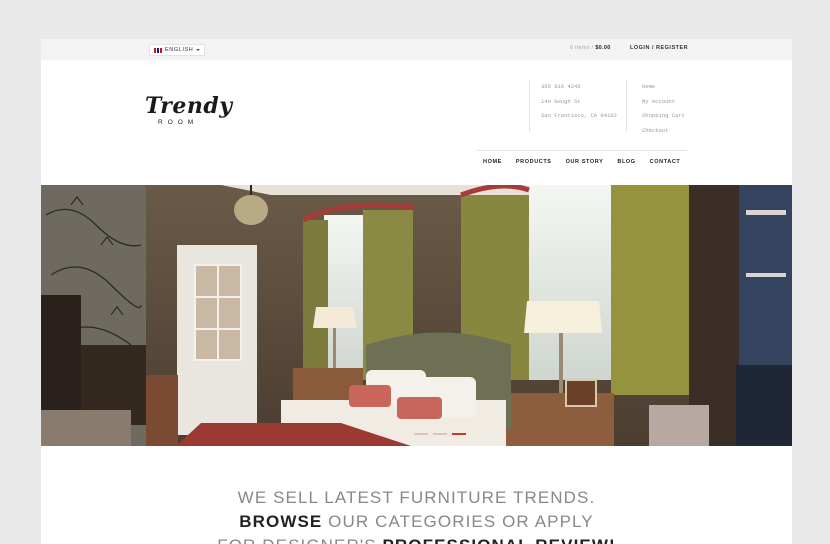 The width and height of the screenshot is (830, 544). What do you see at coordinates (178, 122) in the screenshot?
I see `logo-subtitle: ROOM` at bounding box center [178, 122].